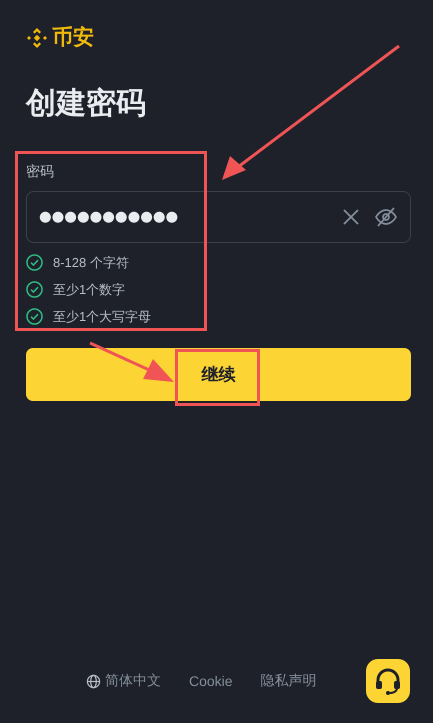  What do you see at coordinates (351, 217) in the screenshot?
I see `close-icon` at bounding box center [351, 217].